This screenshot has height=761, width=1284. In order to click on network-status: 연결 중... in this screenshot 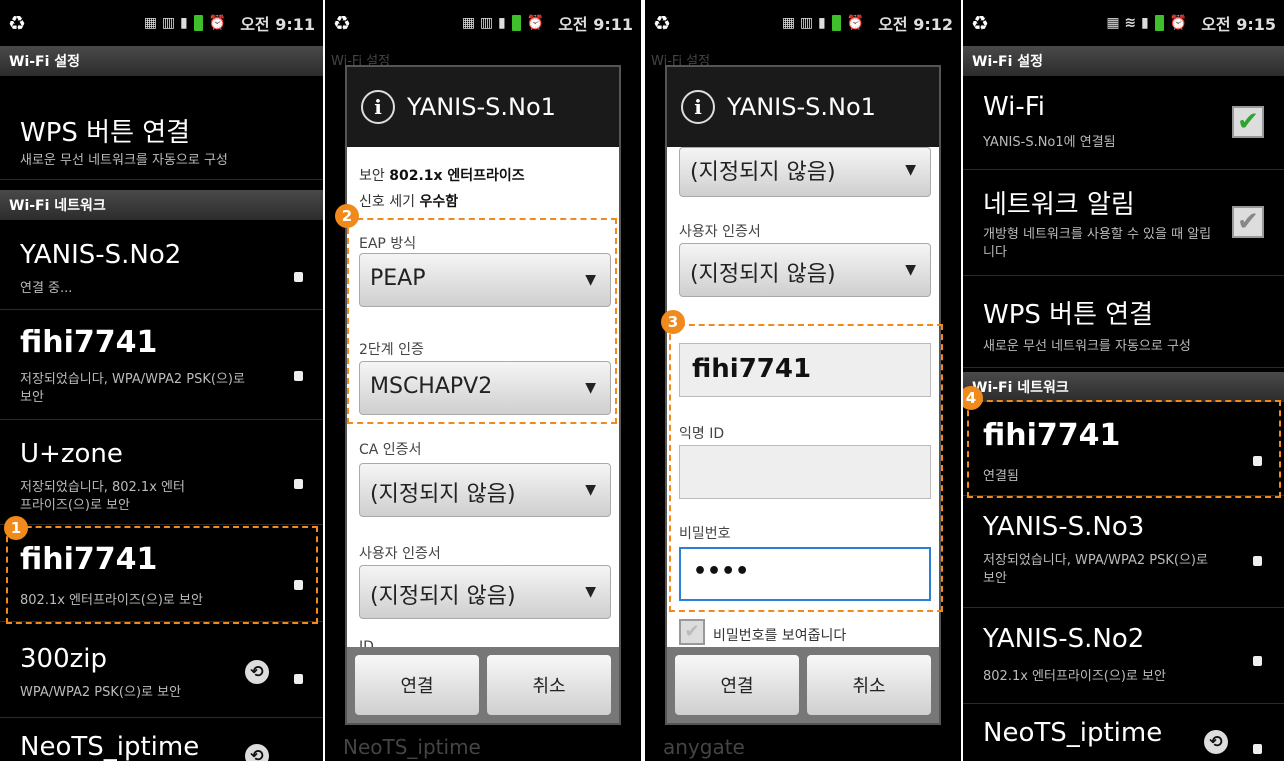, I will do `click(46, 288)`.